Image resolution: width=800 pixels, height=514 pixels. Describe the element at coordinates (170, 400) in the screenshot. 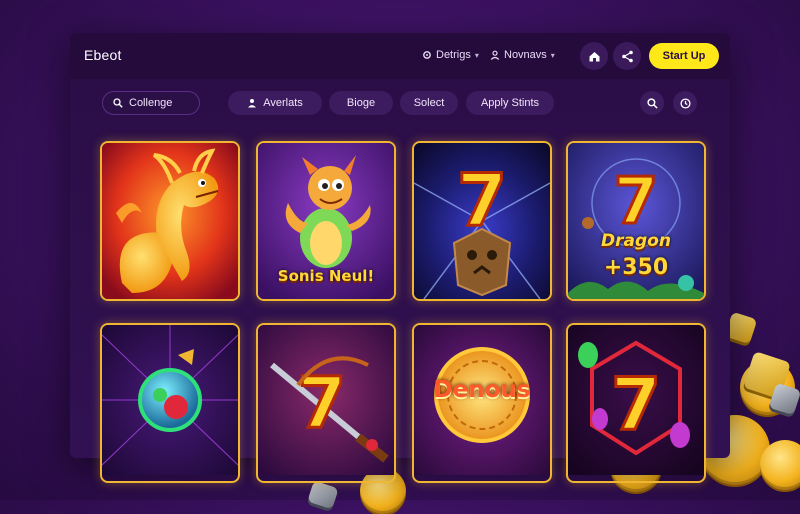

I see `gem-orb-art` at that location.